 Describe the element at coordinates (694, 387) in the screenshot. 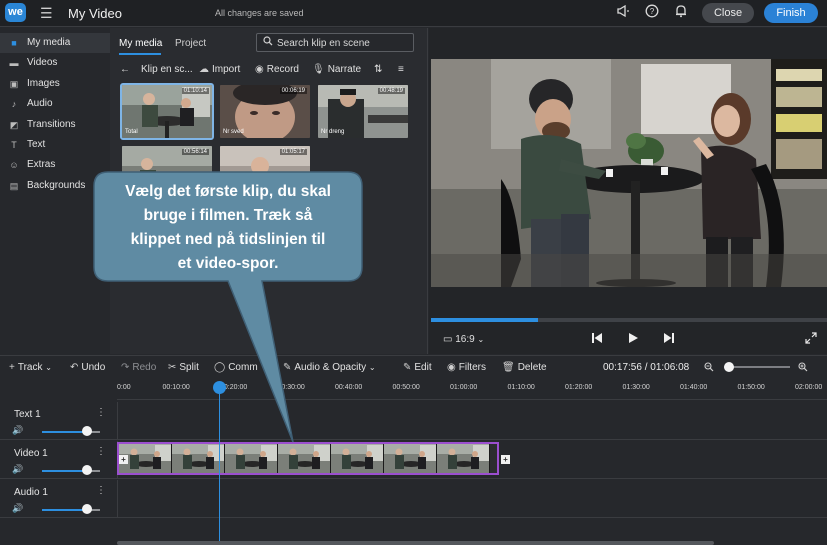

I see `ruler-tick-label: 01:40:00` at that location.